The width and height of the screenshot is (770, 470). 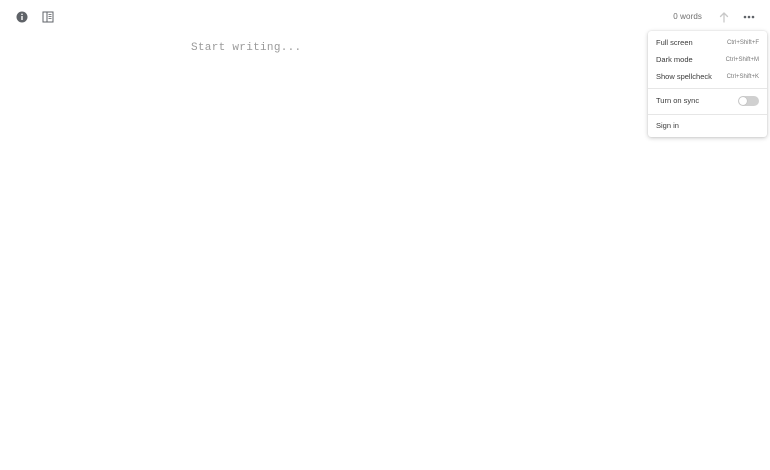 What do you see at coordinates (684, 76) in the screenshot?
I see `menu-item-label: Show spellcheck` at bounding box center [684, 76].